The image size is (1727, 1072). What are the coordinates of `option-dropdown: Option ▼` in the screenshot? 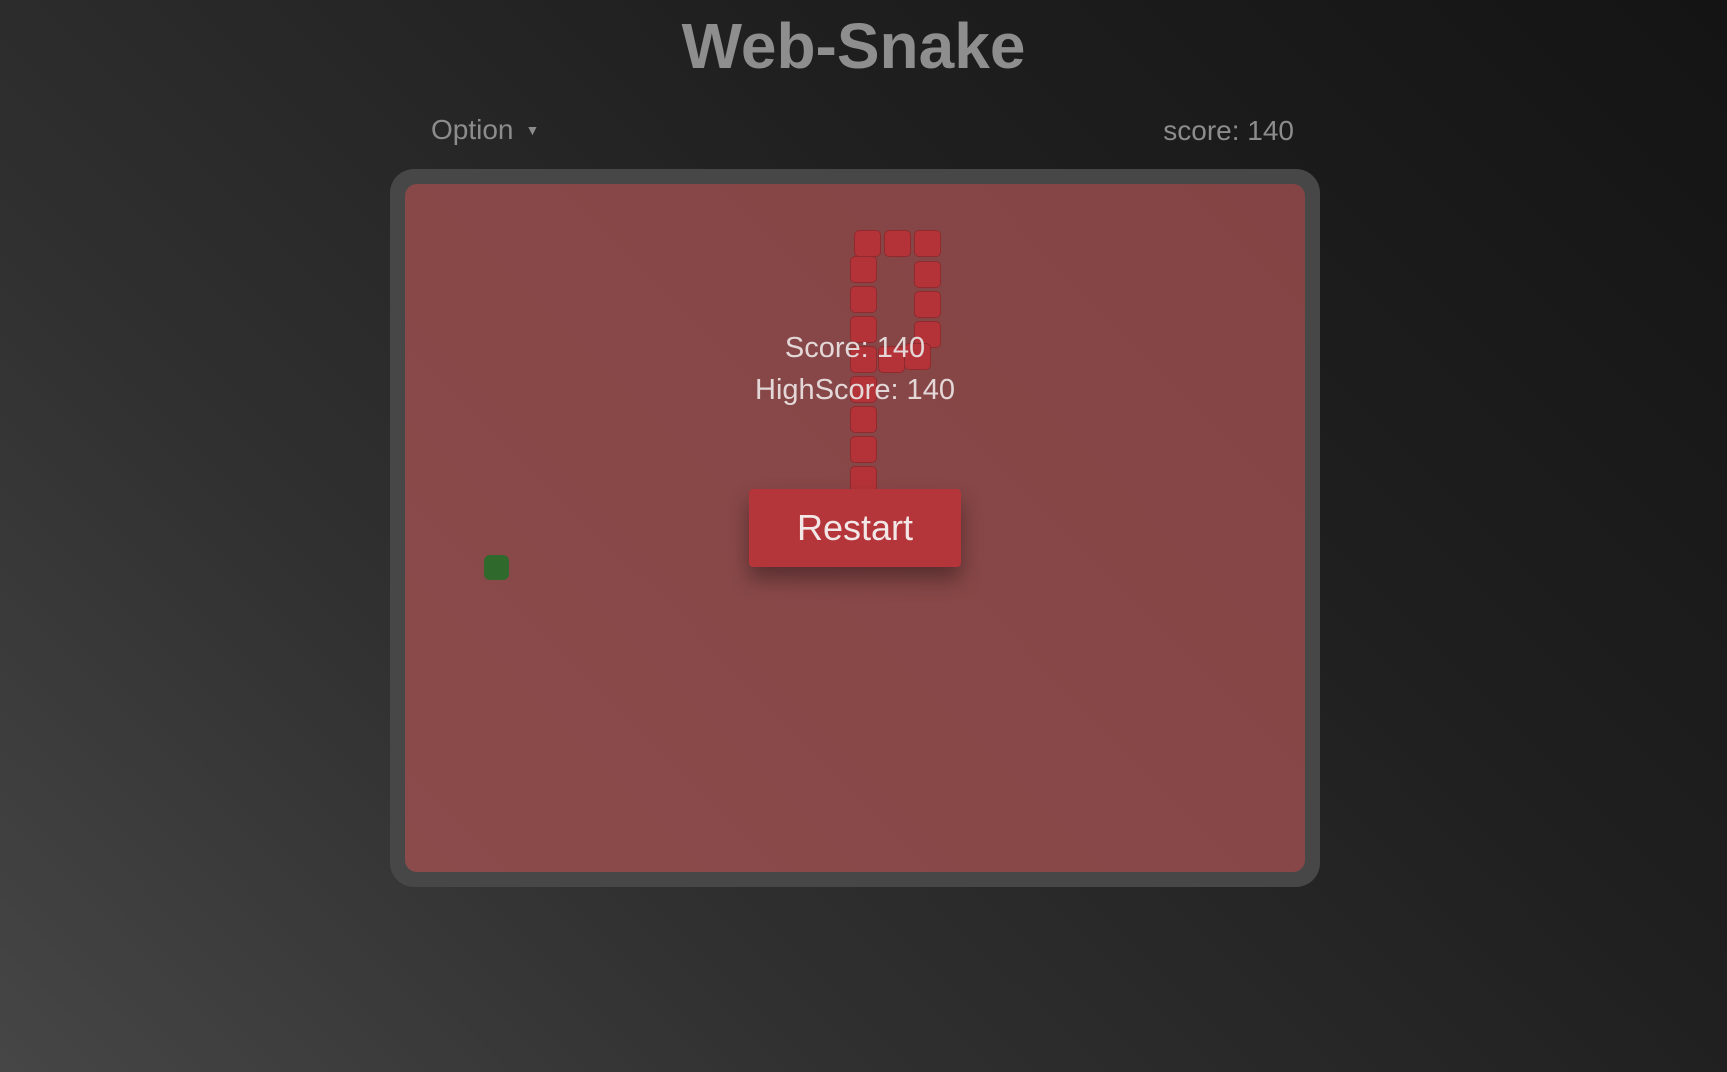 It's located at (485, 130).